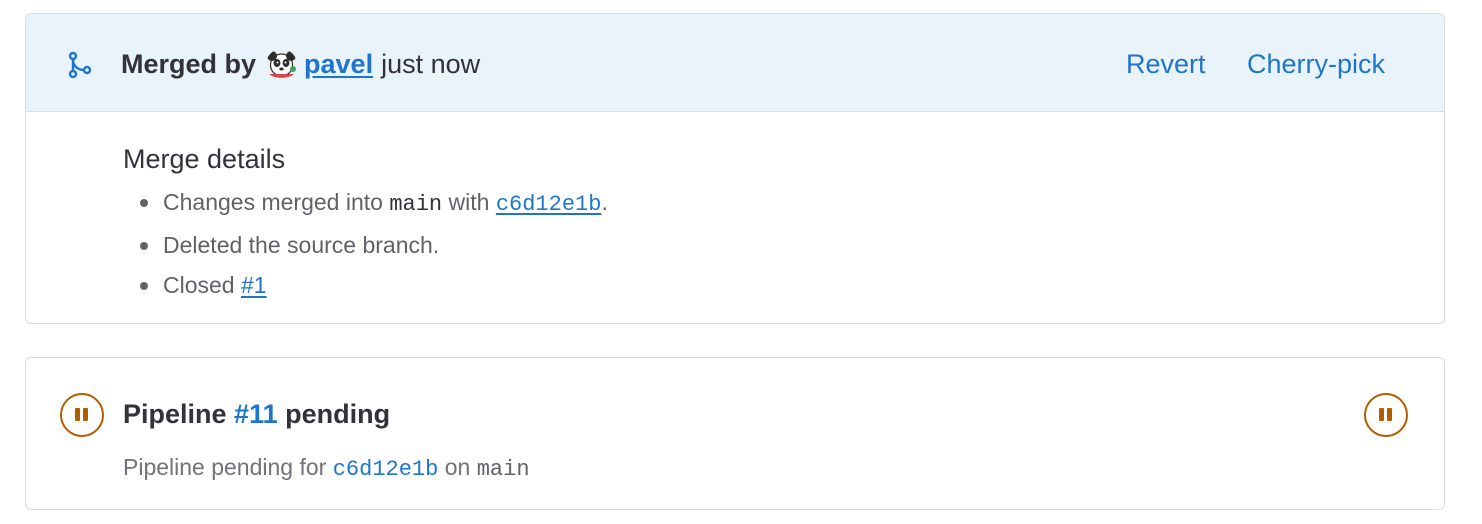 Image resolution: width=1482 pixels, height=524 pixels. I want to click on pipeline-branch: main, so click(503, 469).